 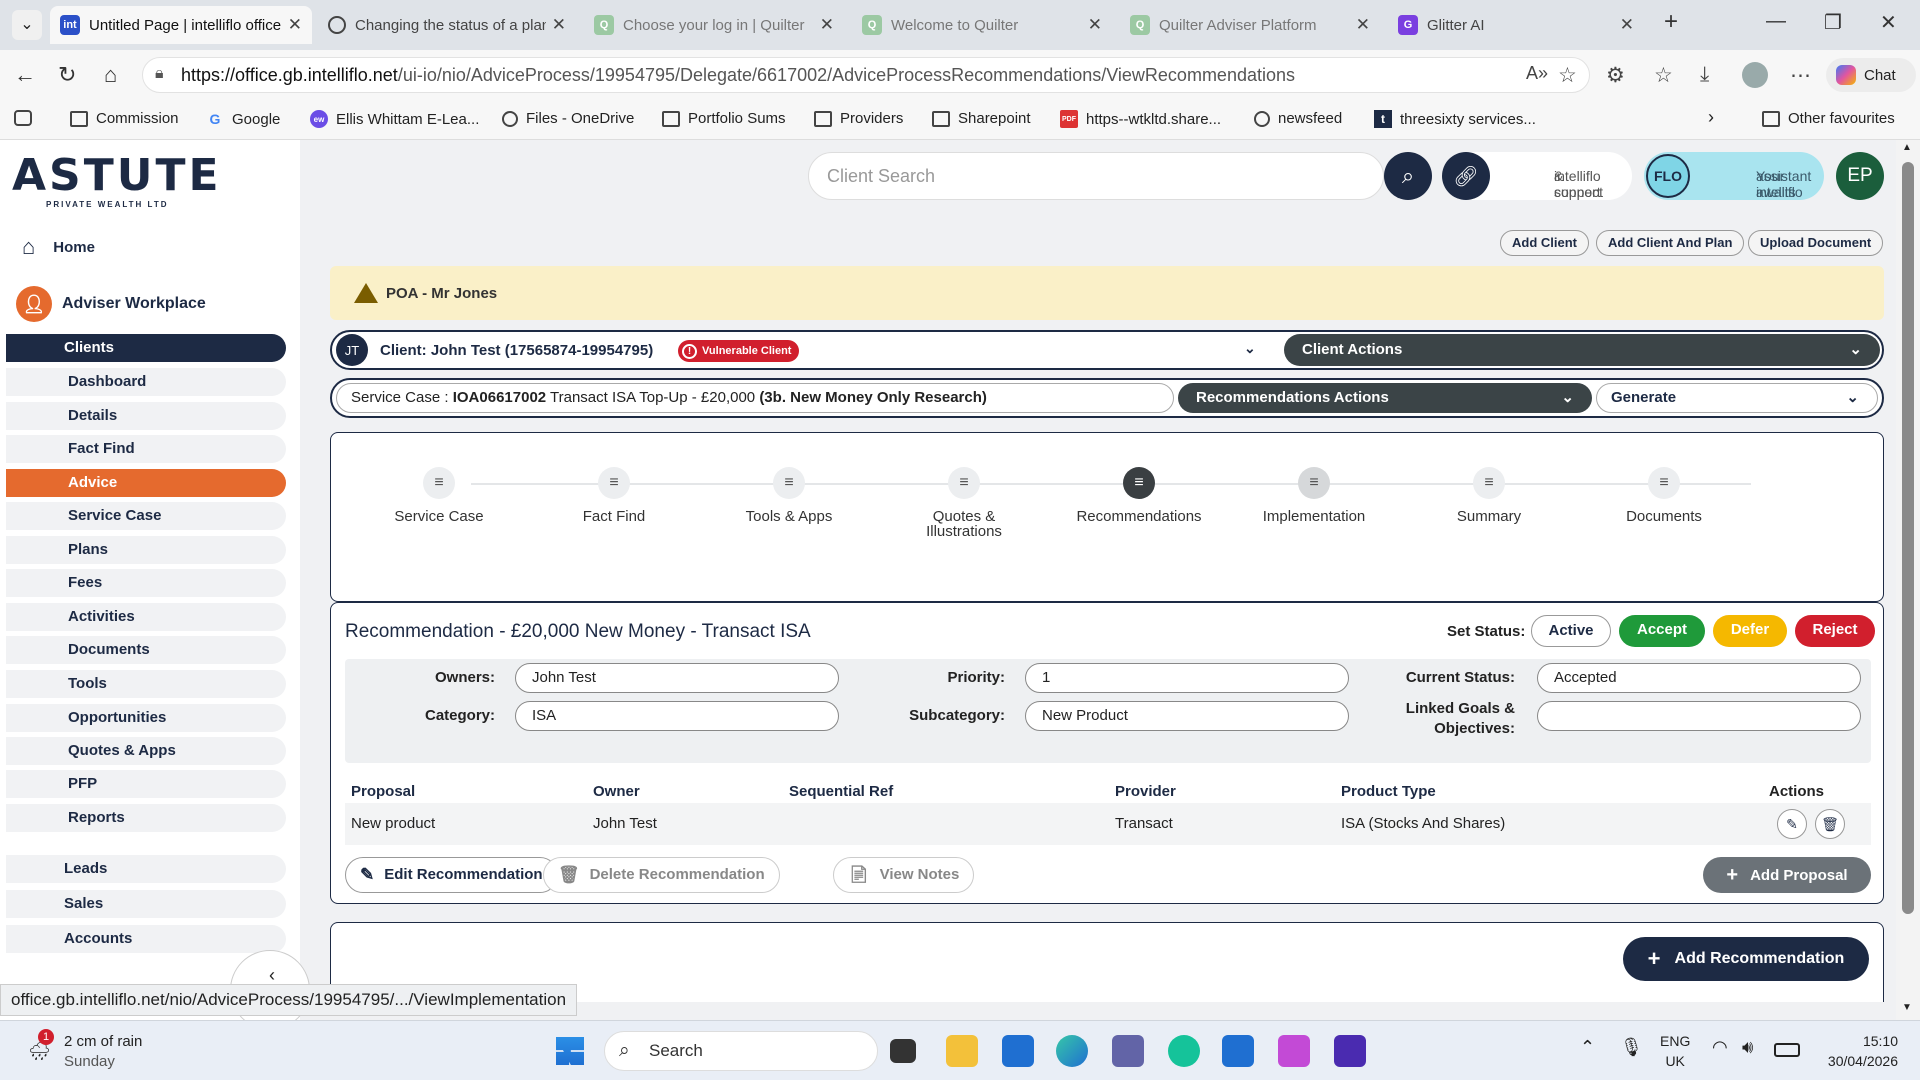 I want to click on sidebar-item-plans: Plans, so click(x=146, y=550).